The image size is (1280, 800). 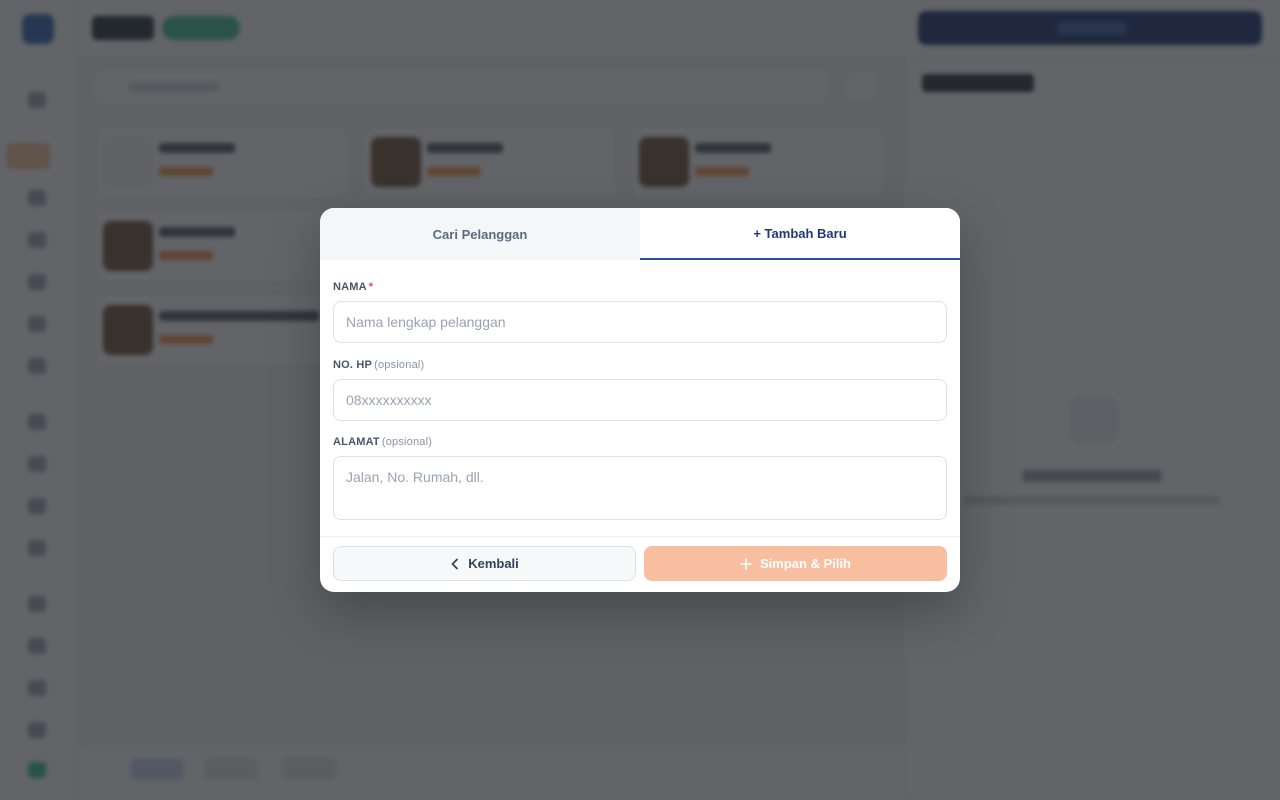 I want to click on back-button-label: Kembali, so click(x=493, y=563).